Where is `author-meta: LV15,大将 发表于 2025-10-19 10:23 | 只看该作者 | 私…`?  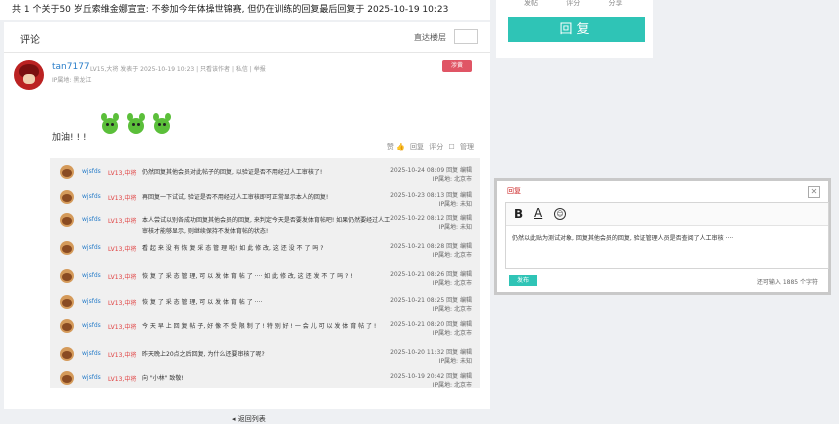
author-meta: LV15,大将 发表于 2025-10-19 10:23 | 只看该作者 | 私… is located at coordinates (178, 69).